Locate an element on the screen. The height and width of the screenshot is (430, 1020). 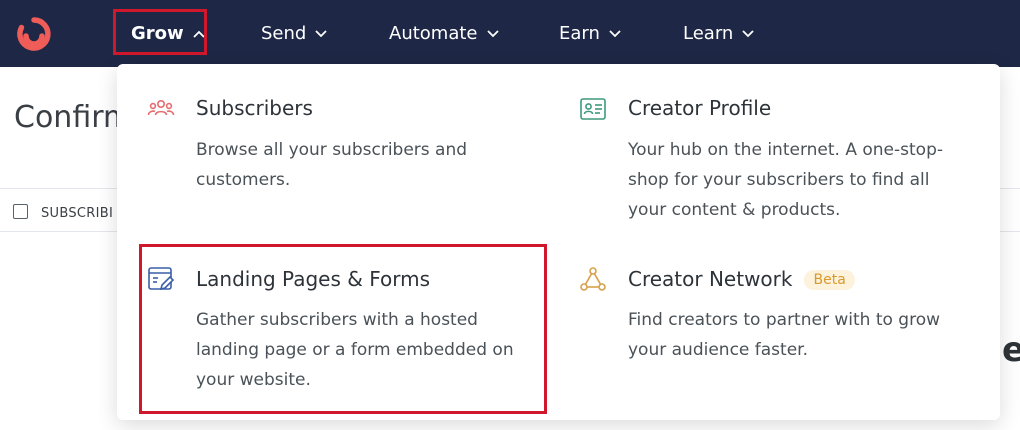
page-title: Confirm is located at coordinates (73, 117).